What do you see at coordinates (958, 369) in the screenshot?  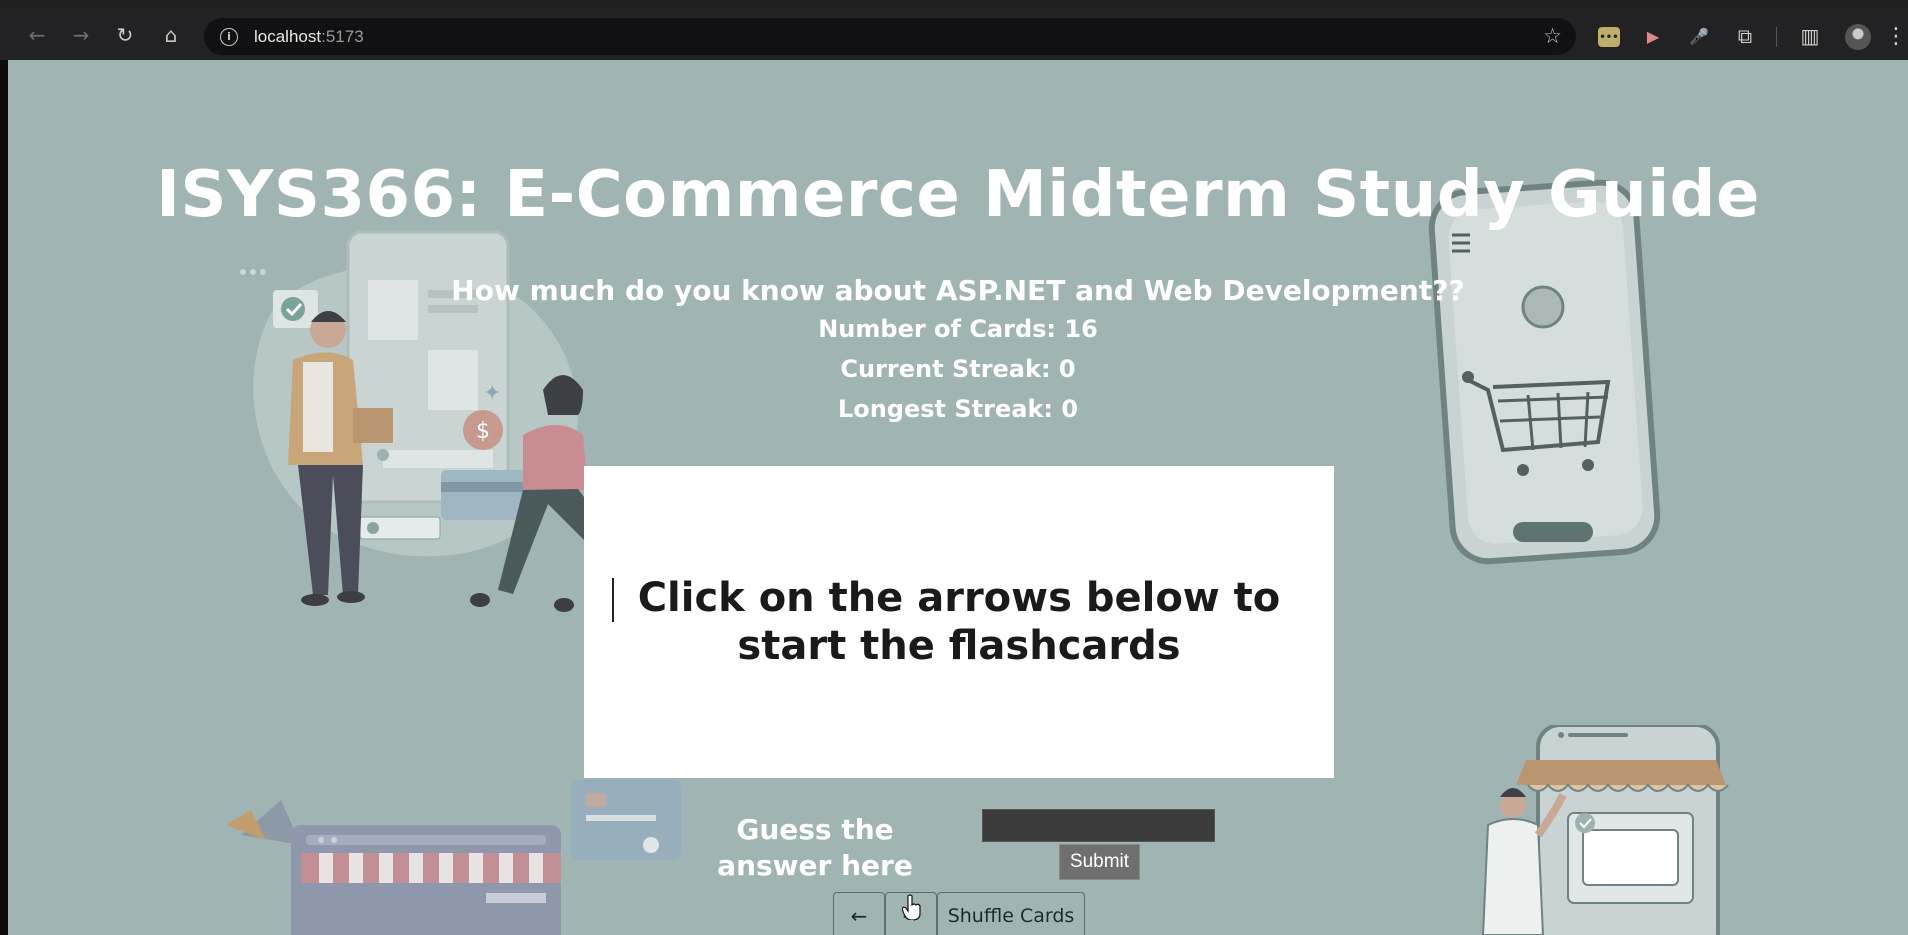 I see `current-streak: Current Streak: 0` at bounding box center [958, 369].